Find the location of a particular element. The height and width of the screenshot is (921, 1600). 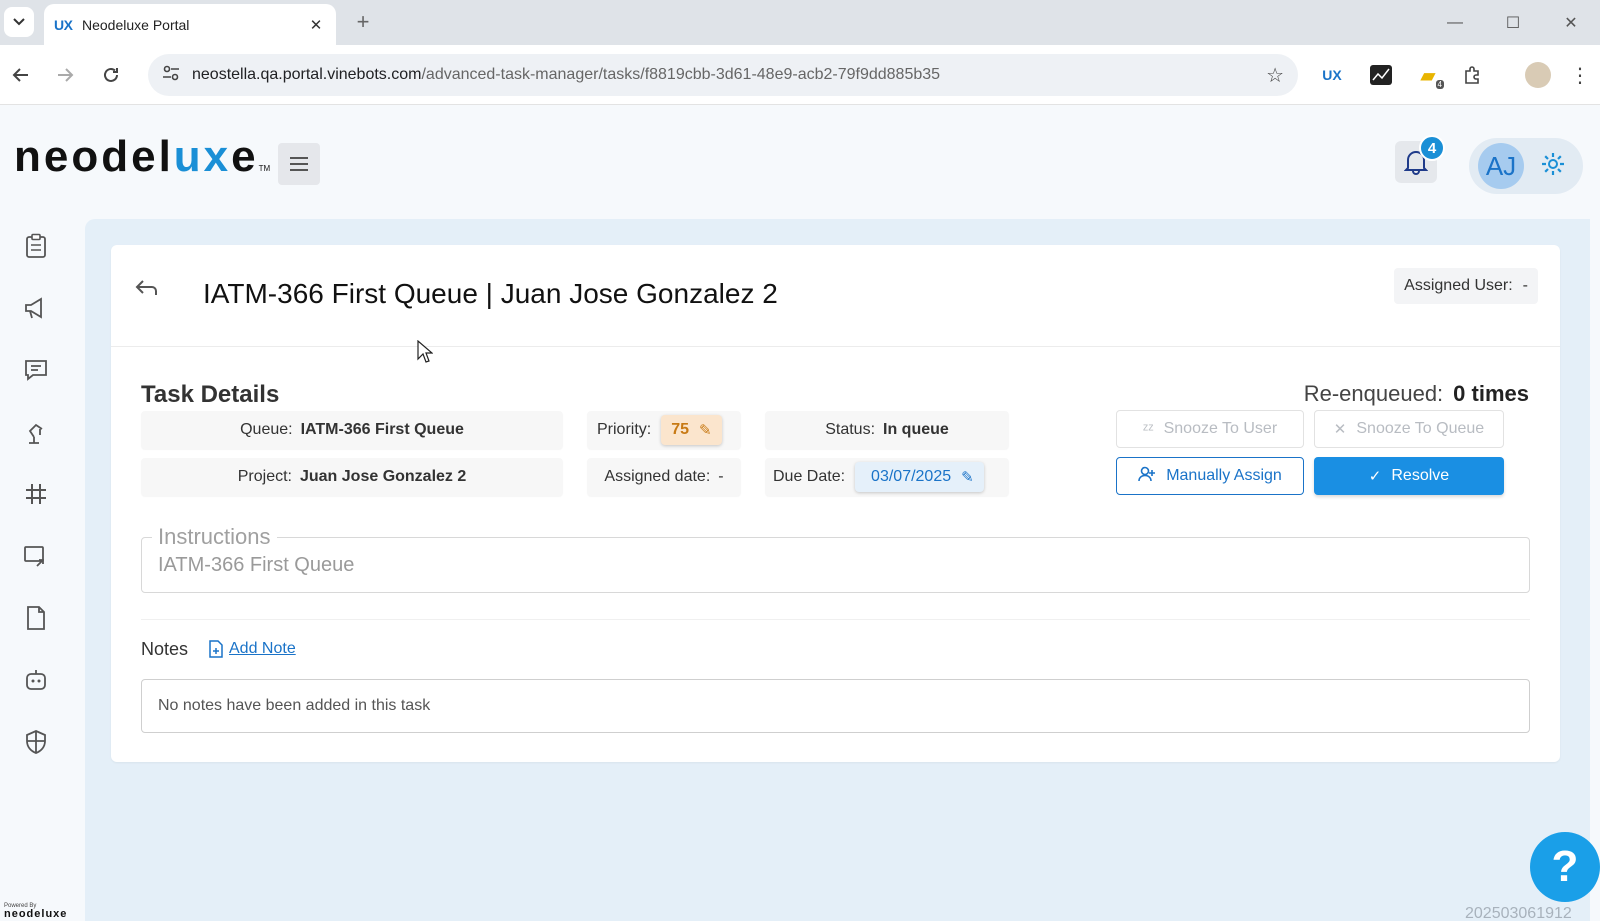

sidebar is located at coordinates (42, 570).